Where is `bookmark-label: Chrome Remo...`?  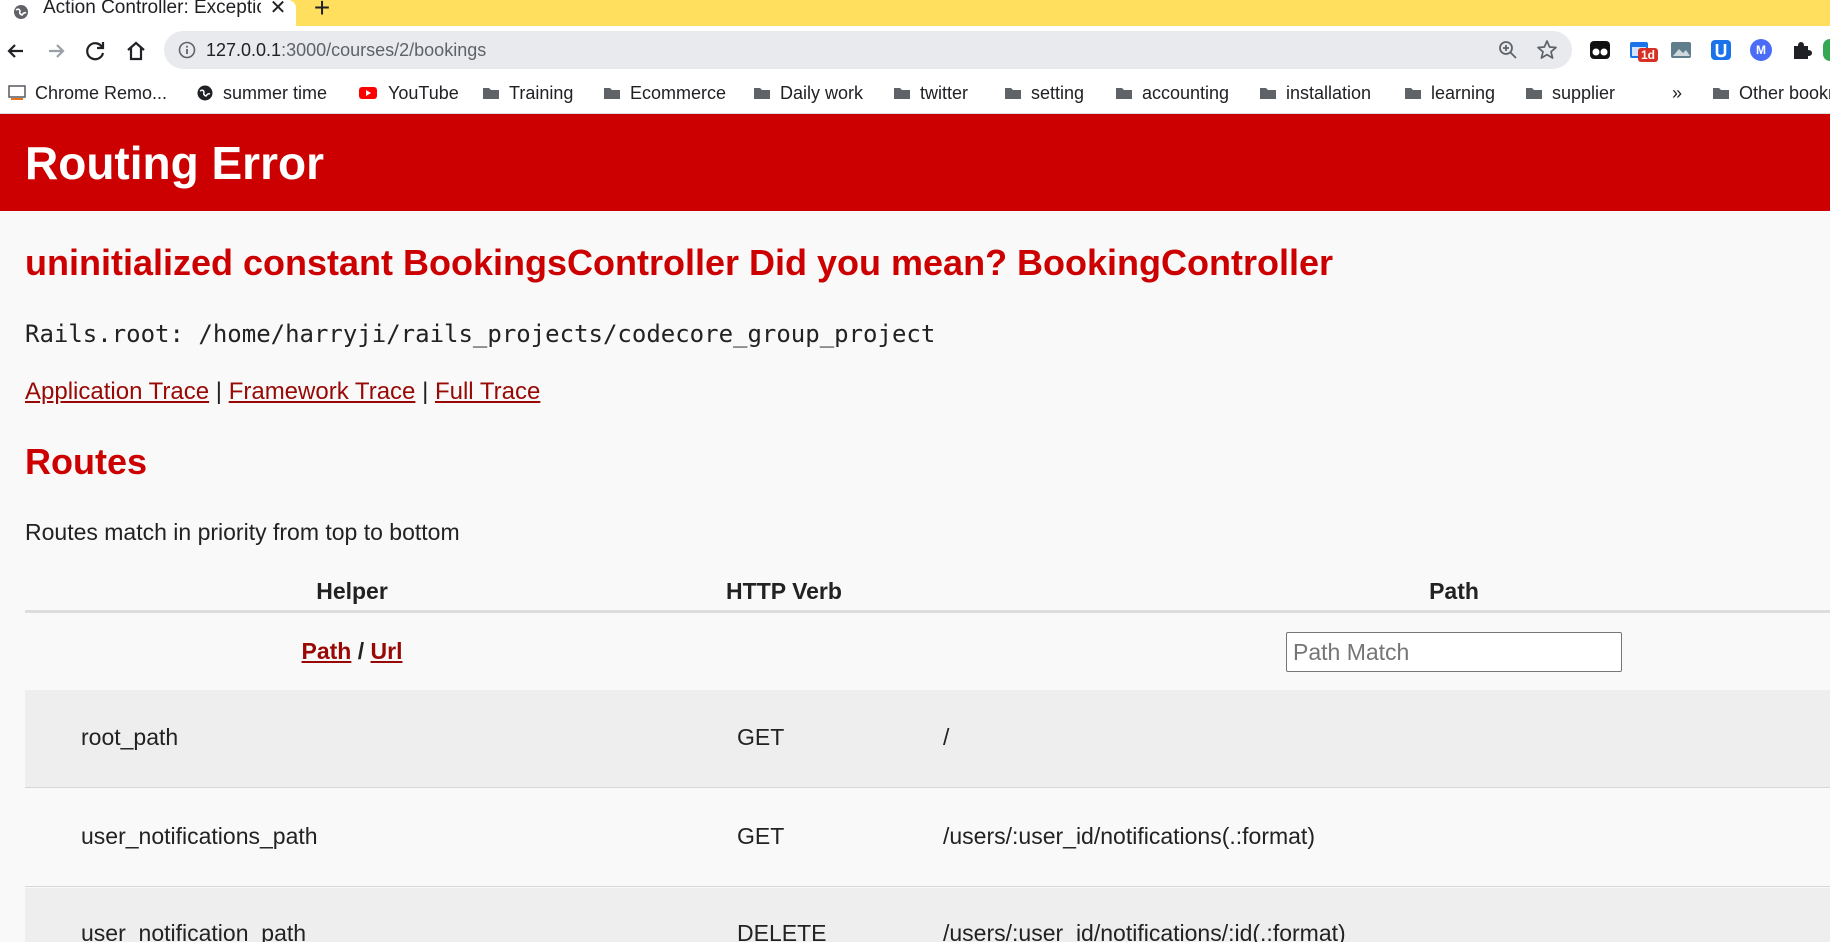
bookmark-label: Chrome Remo... is located at coordinates (101, 92).